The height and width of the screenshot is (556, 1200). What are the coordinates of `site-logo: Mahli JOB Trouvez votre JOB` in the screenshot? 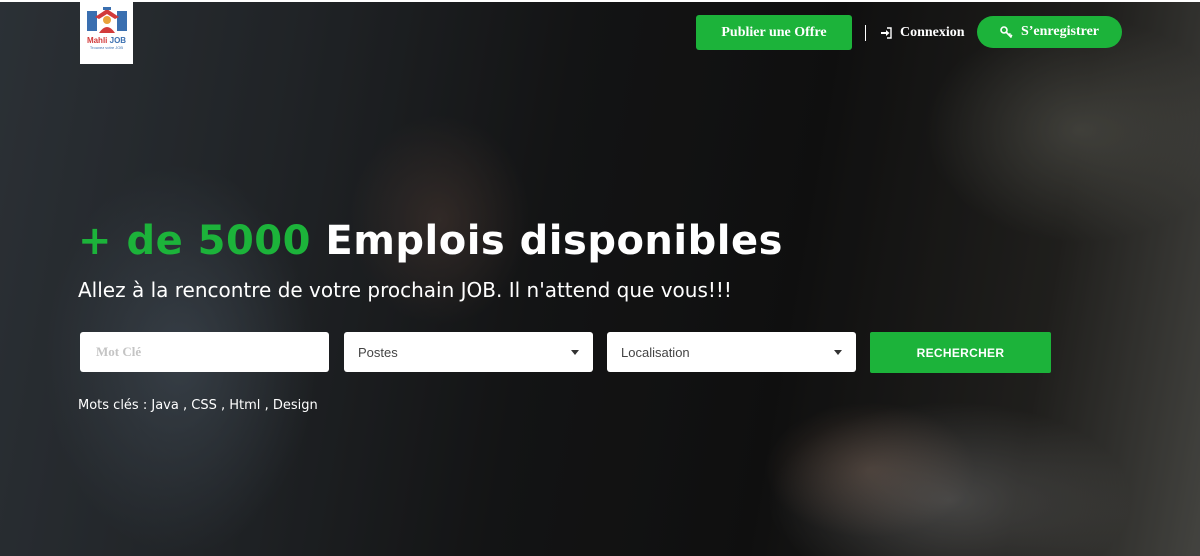 It's located at (106, 33).